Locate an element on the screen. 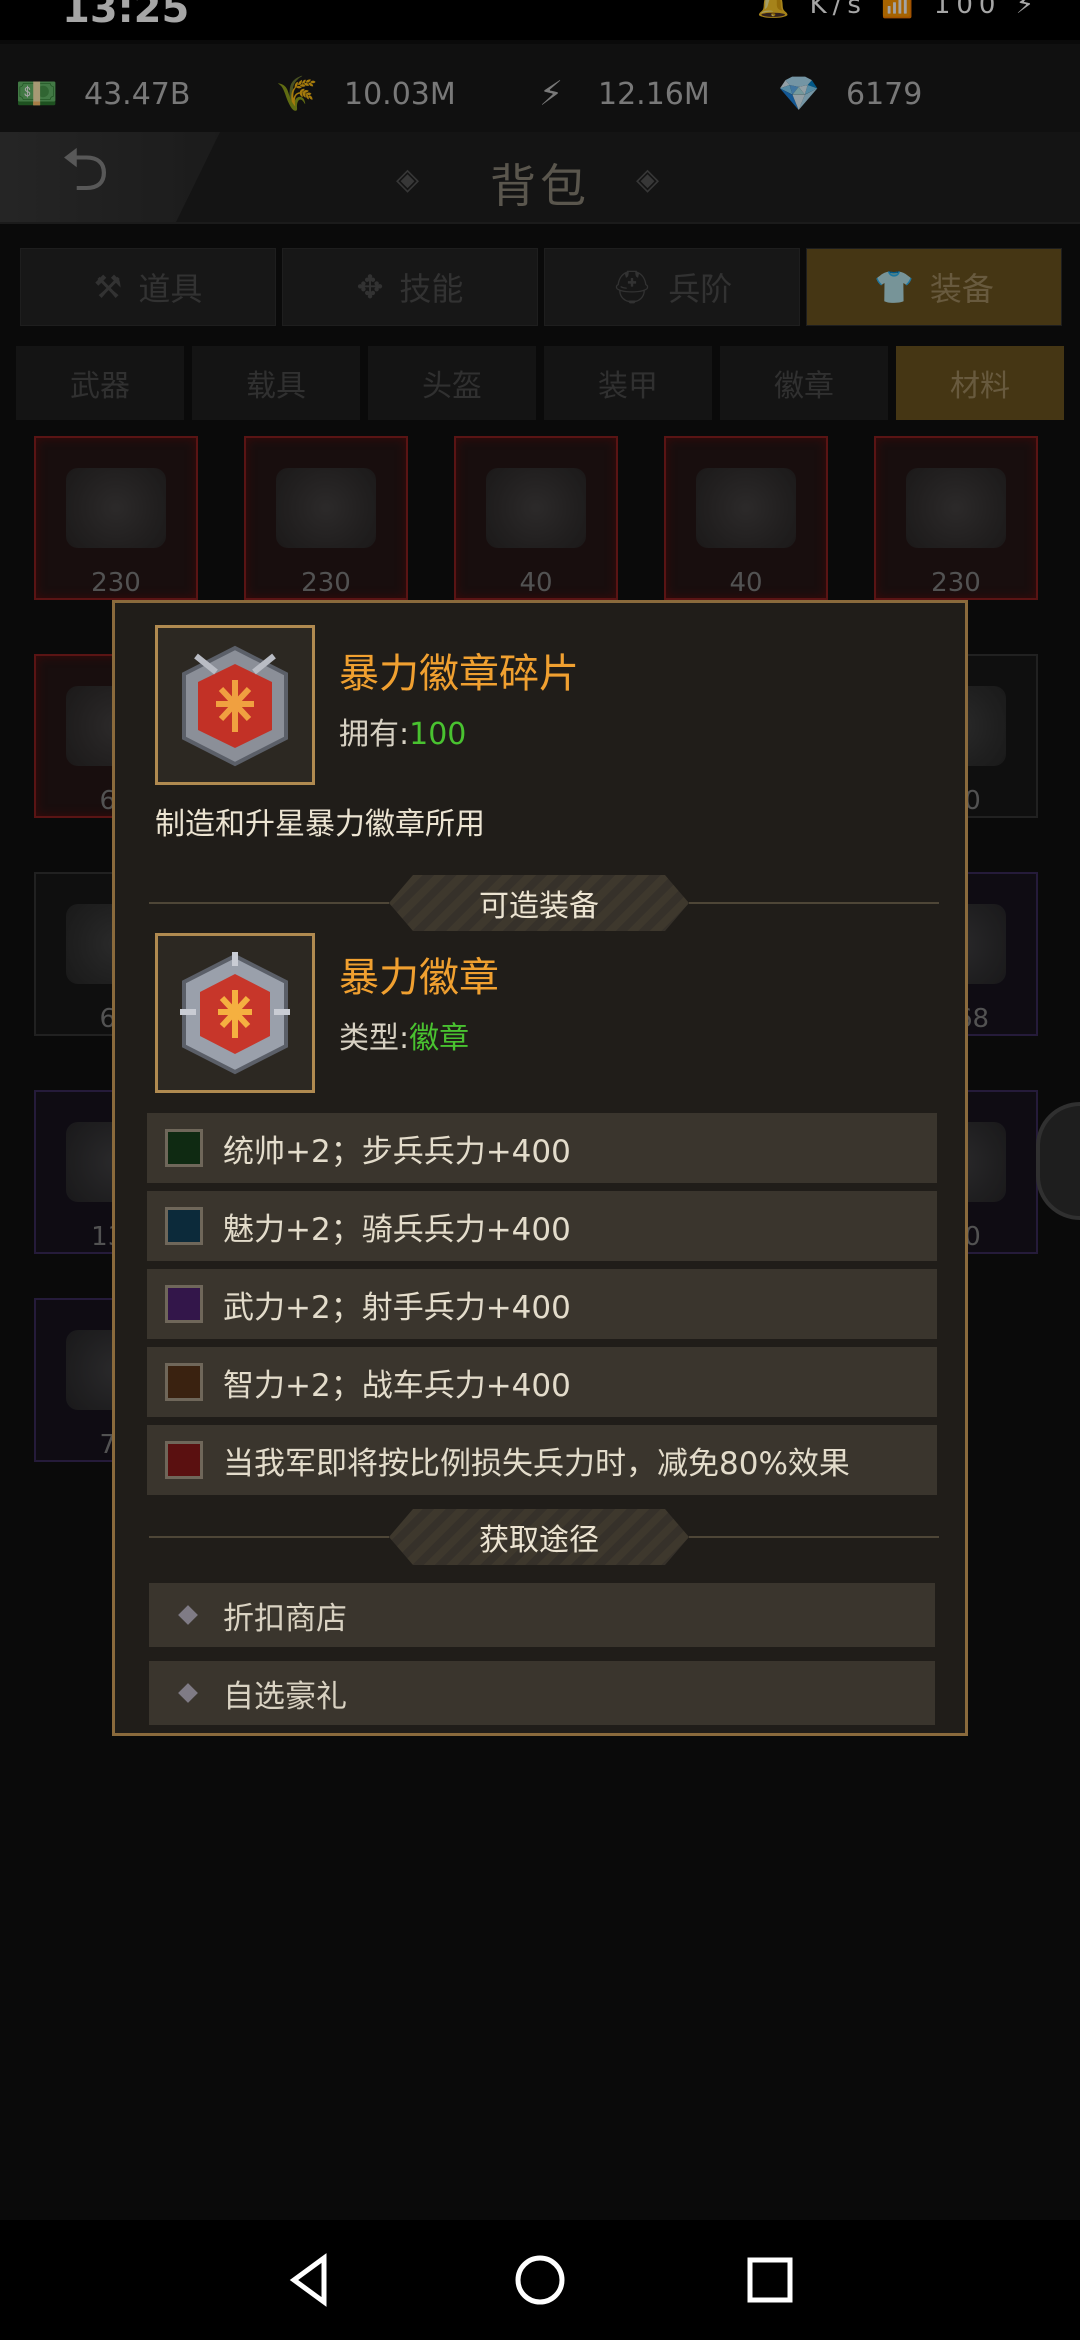  owned-value: 100 is located at coordinates (438, 734).